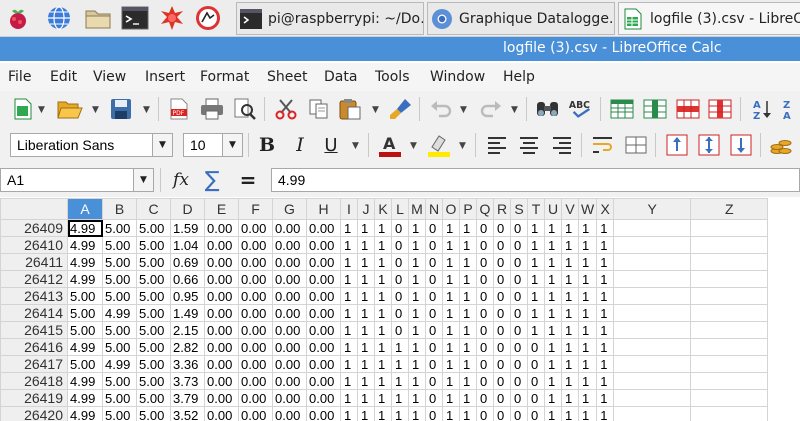  I want to click on column-header: C, so click(153, 209).